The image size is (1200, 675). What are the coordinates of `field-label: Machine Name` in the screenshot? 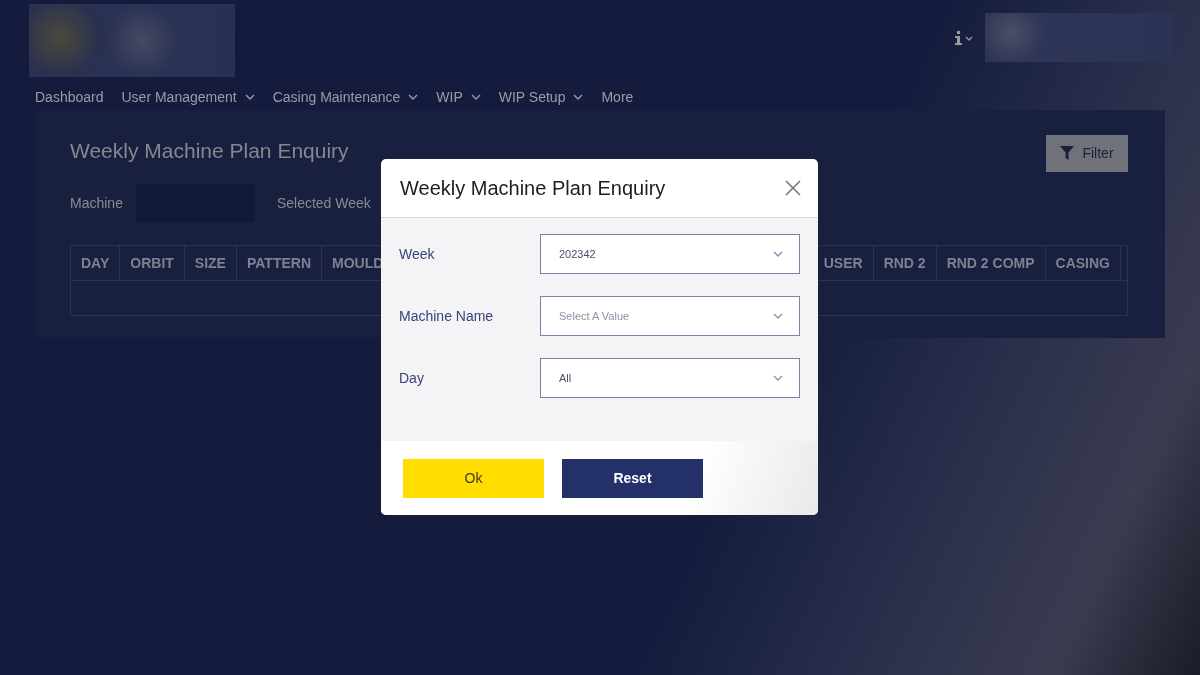 It's located at (446, 316).